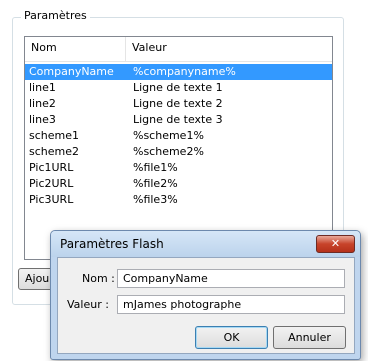 This screenshot has height=361, width=368. What do you see at coordinates (42, 87) in the screenshot?
I see `row-name: line1` at bounding box center [42, 87].